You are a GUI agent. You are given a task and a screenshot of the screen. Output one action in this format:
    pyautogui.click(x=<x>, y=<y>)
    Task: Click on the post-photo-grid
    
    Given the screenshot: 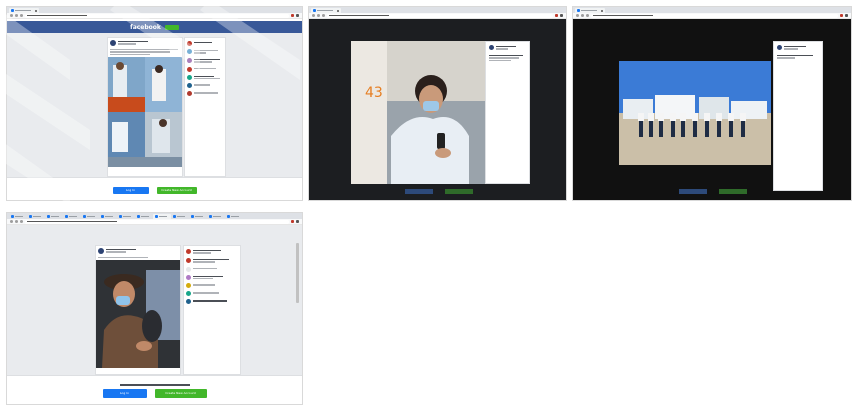 What is the action you would take?
    pyautogui.click(x=145, y=112)
    